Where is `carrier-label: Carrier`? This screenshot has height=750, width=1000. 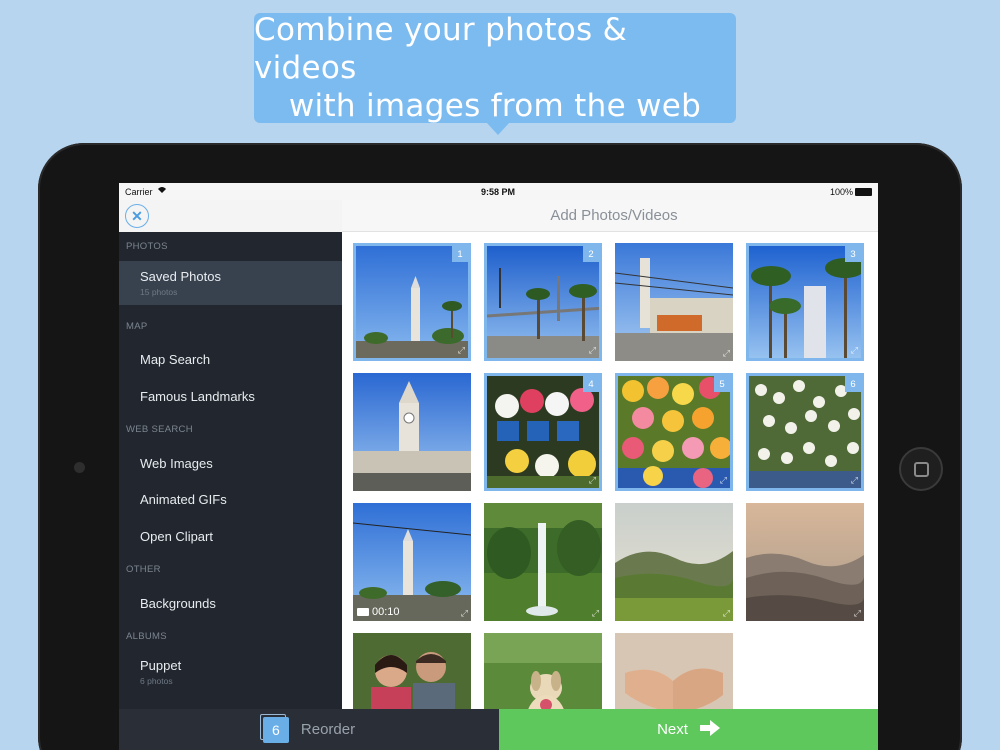
carrier-label: Carrier is located at coordinates (139, 192).